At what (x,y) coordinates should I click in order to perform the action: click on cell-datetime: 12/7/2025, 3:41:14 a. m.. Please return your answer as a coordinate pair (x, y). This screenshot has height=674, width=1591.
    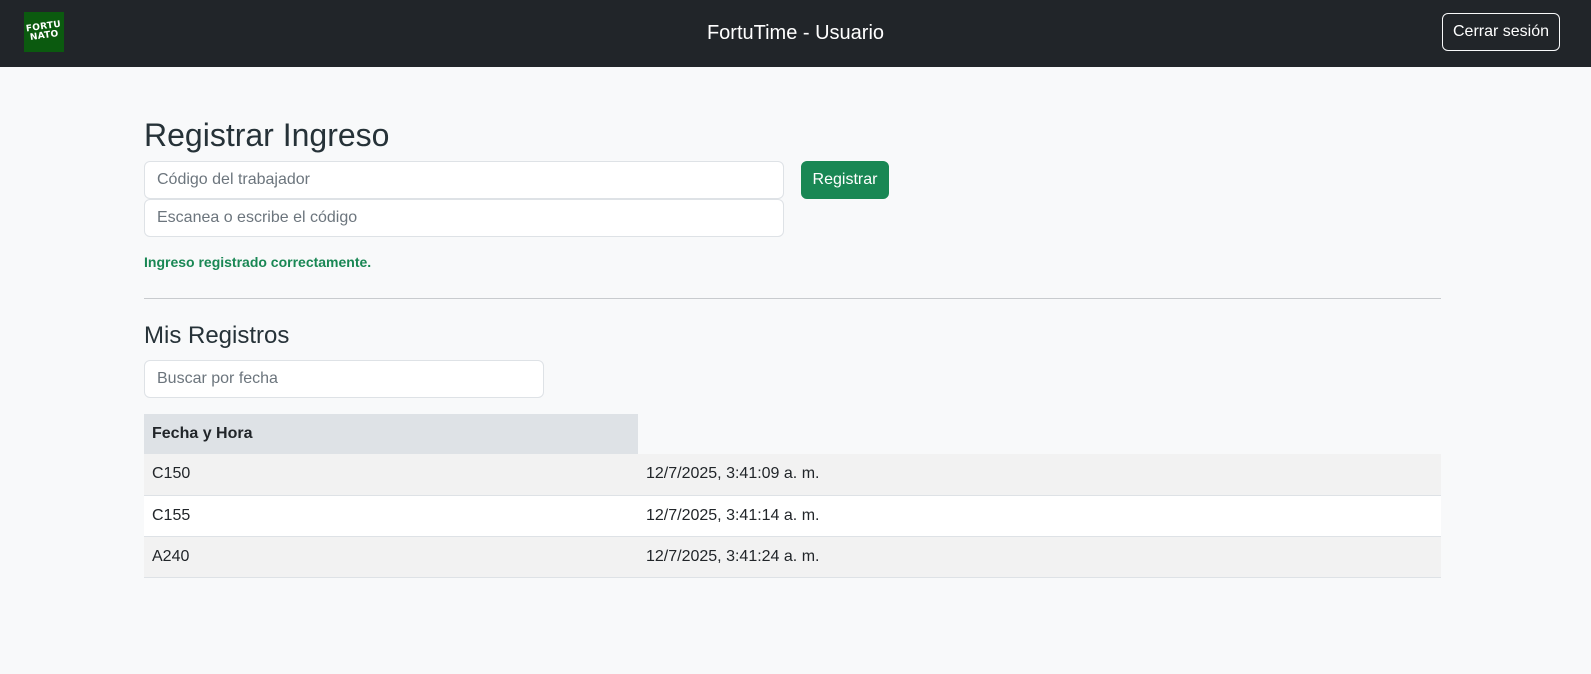
    Looking at the image, I should click on (1039, 516).